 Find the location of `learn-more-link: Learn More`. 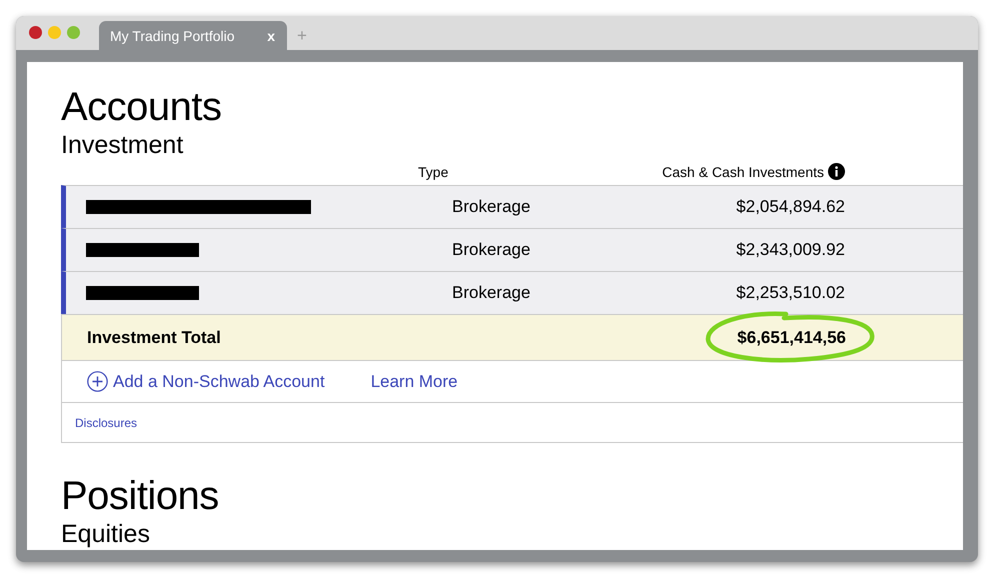

learn-more-link: Learn More is located at coordinates (414, 382).